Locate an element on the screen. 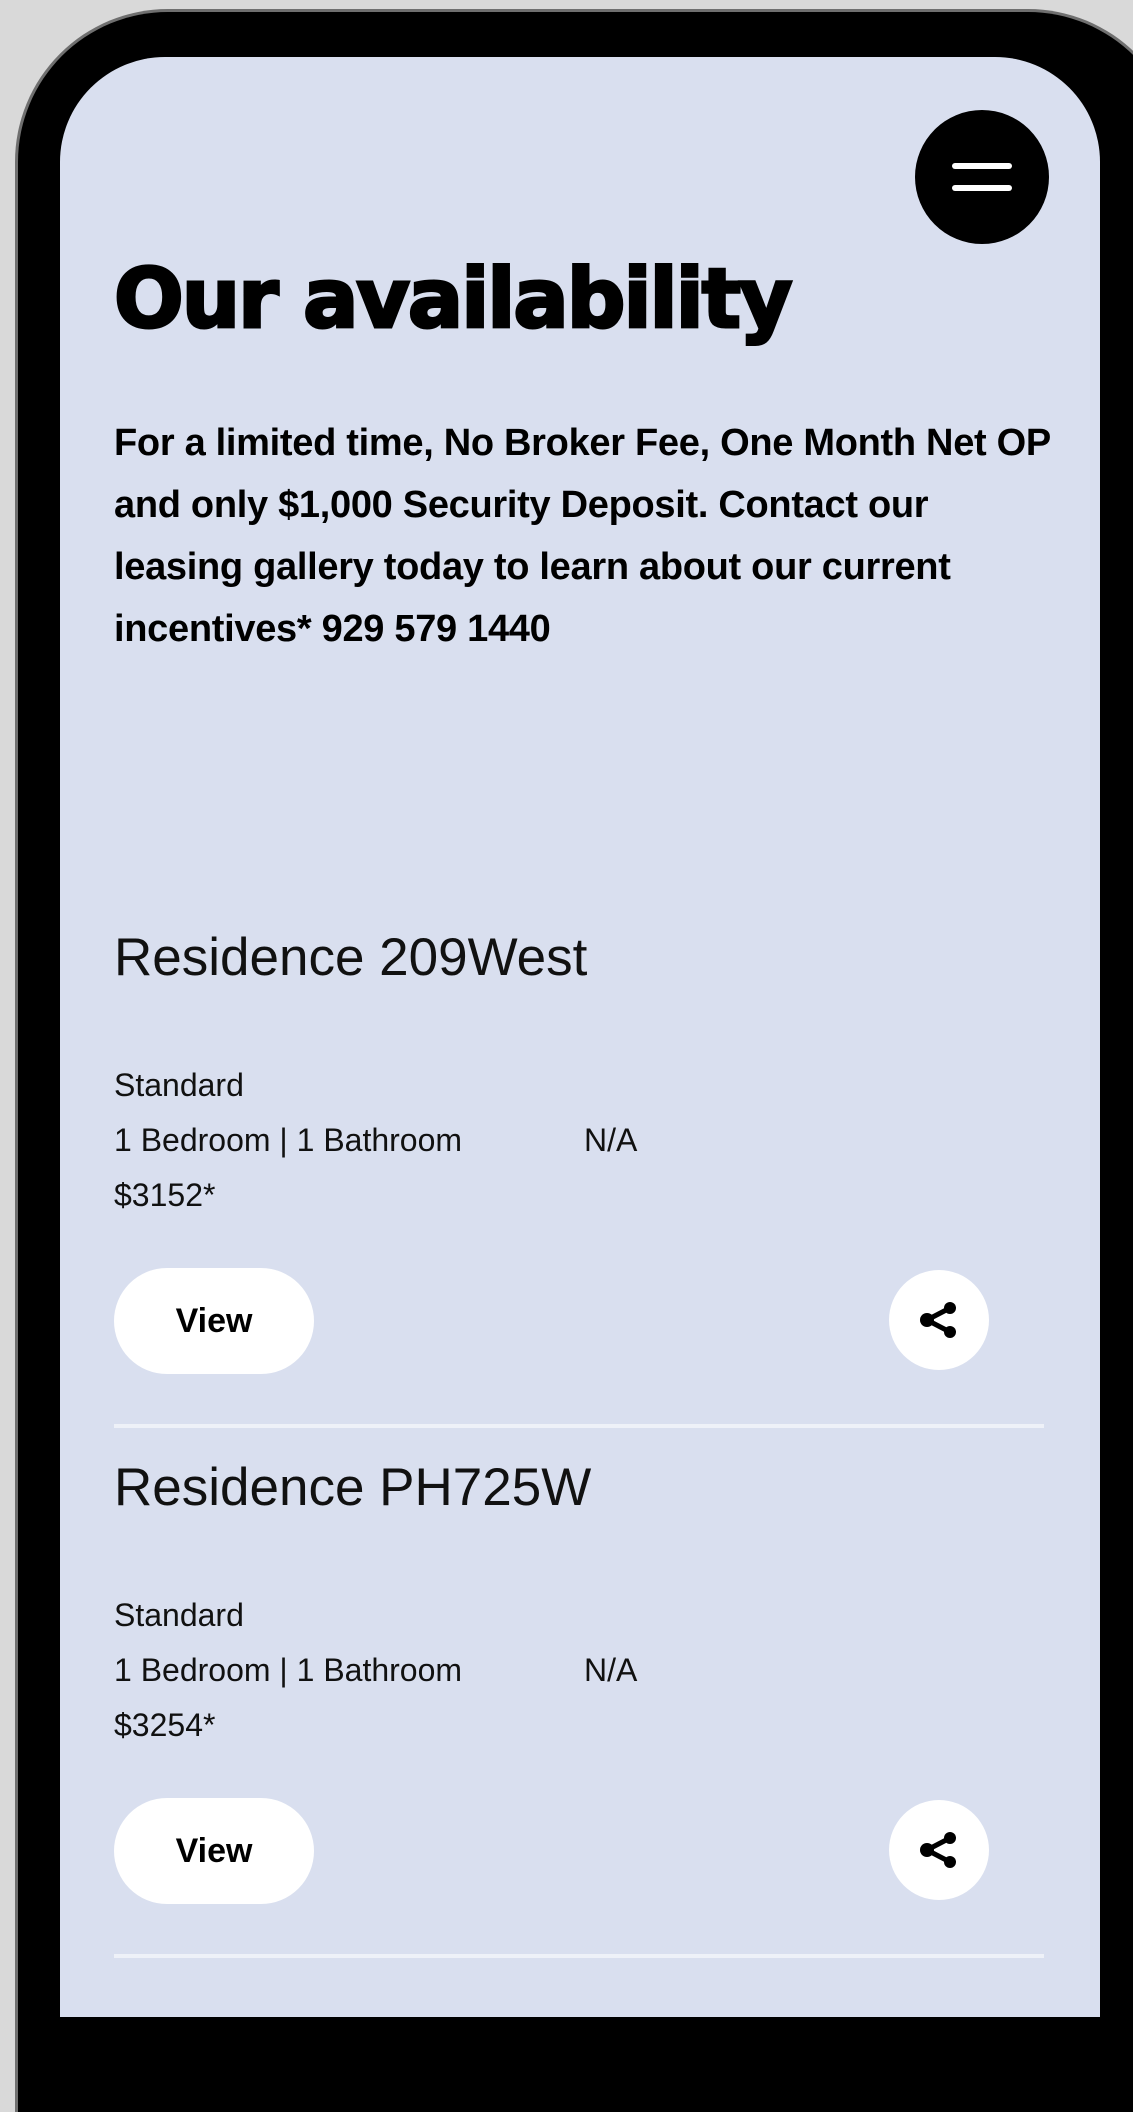 This screenshot has height=2112, width=1133. hamburger-menu-icon is located at coordinates (982, 166).